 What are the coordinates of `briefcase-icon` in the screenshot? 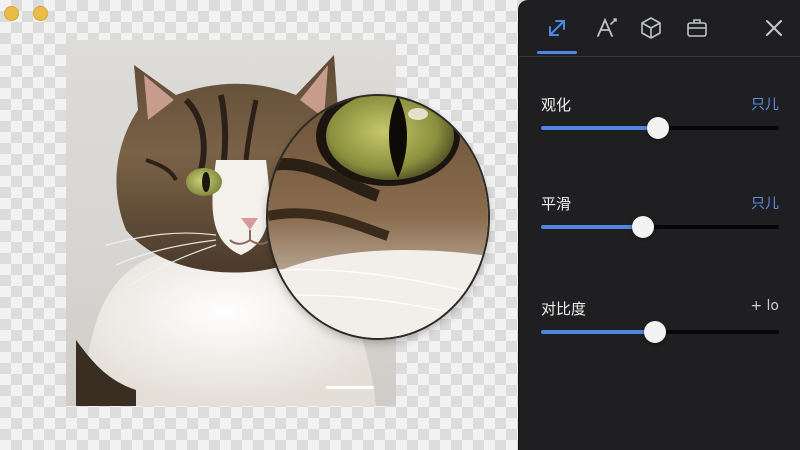 It's located at (697, 28).